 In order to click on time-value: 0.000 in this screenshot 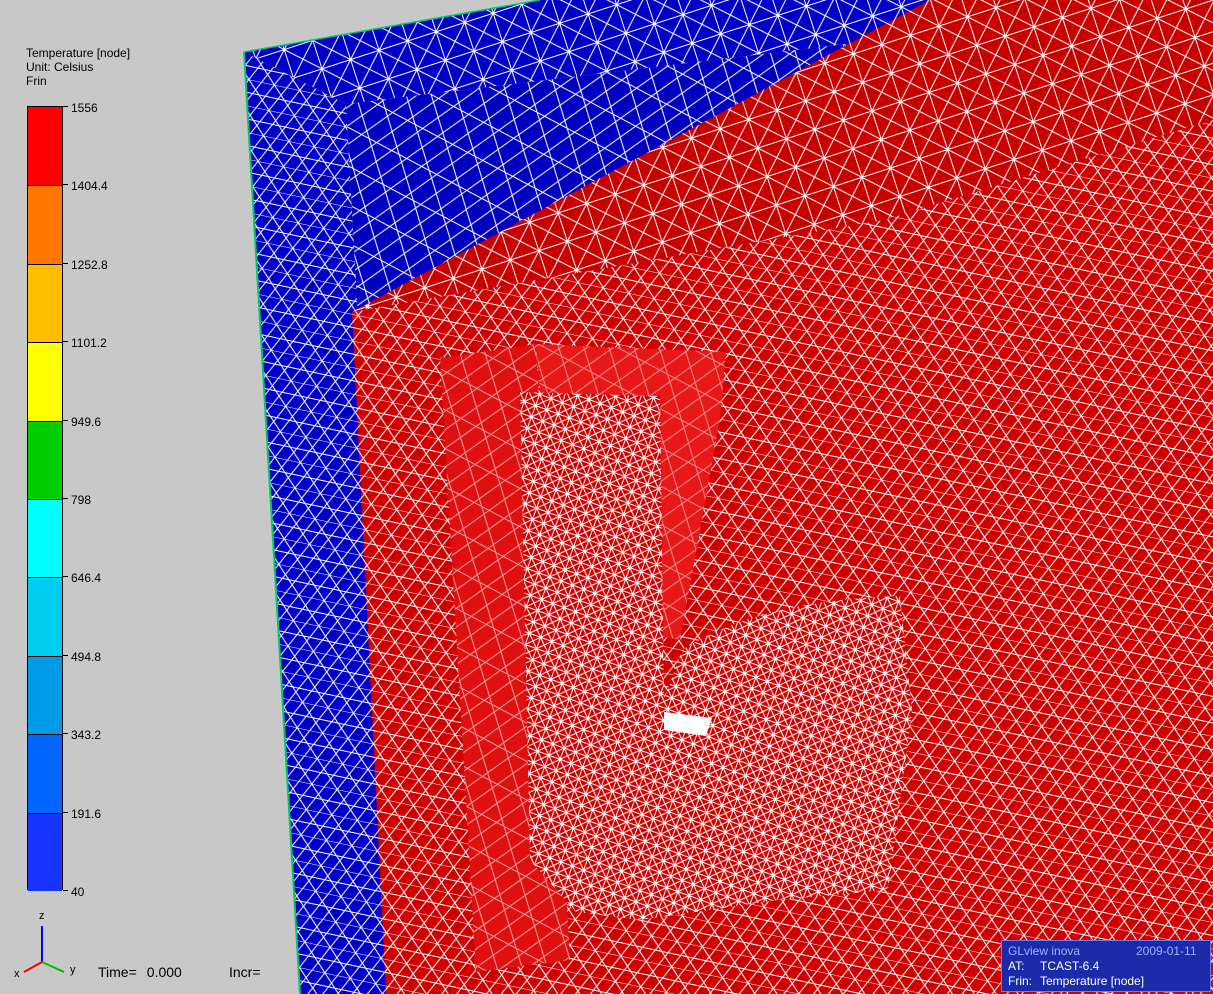, I will do `click(164, 972)`.